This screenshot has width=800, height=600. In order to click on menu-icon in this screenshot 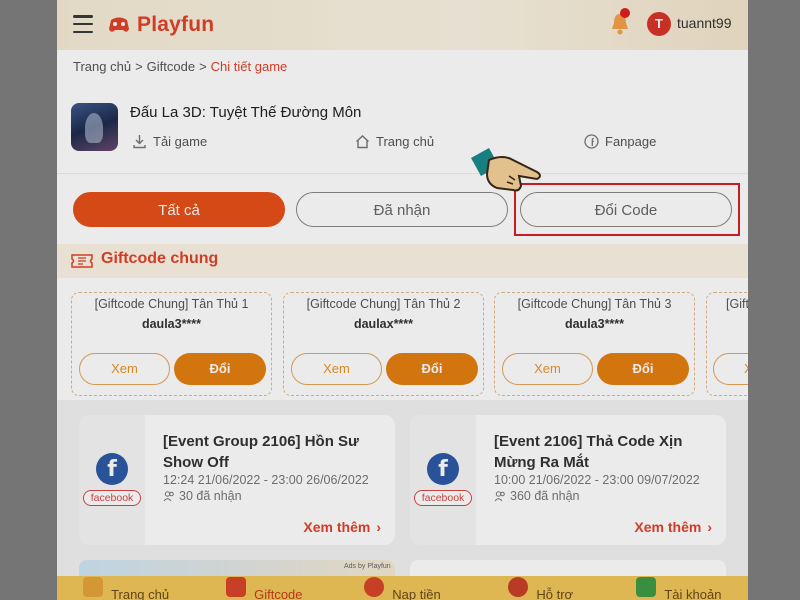, I will do `click(83, 24)`.